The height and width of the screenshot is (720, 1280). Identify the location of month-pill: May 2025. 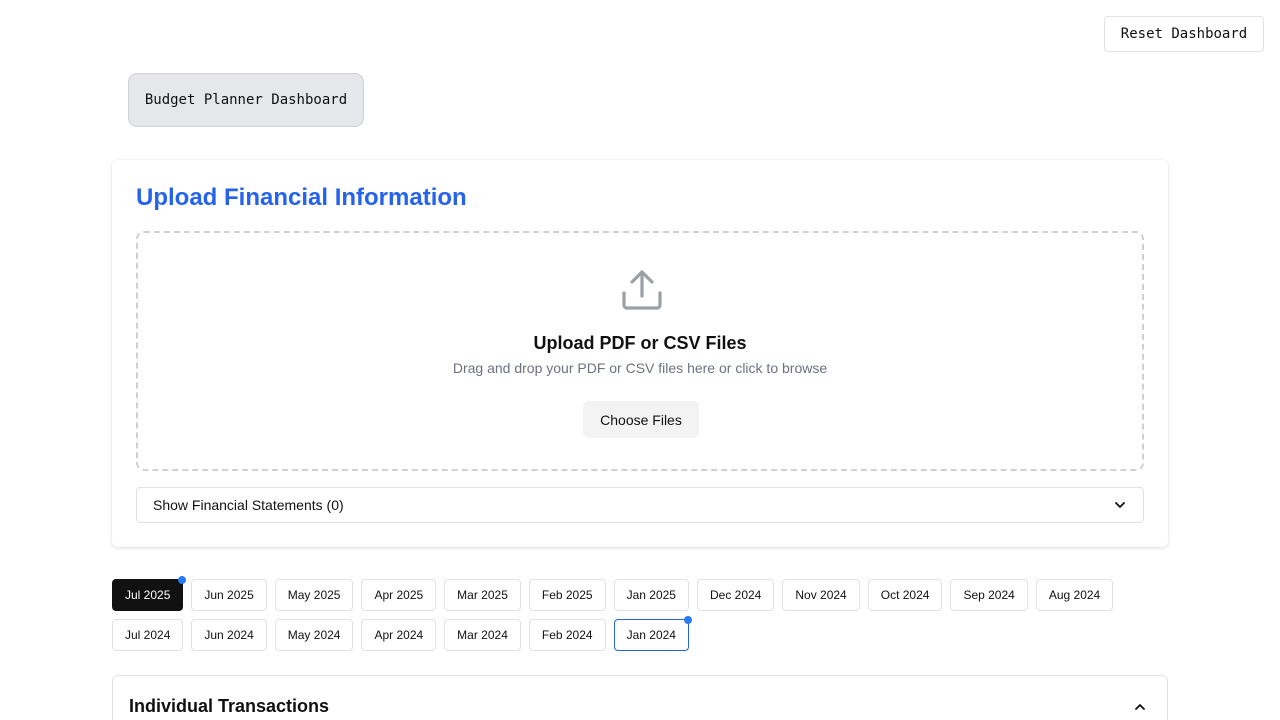
(314, 595).